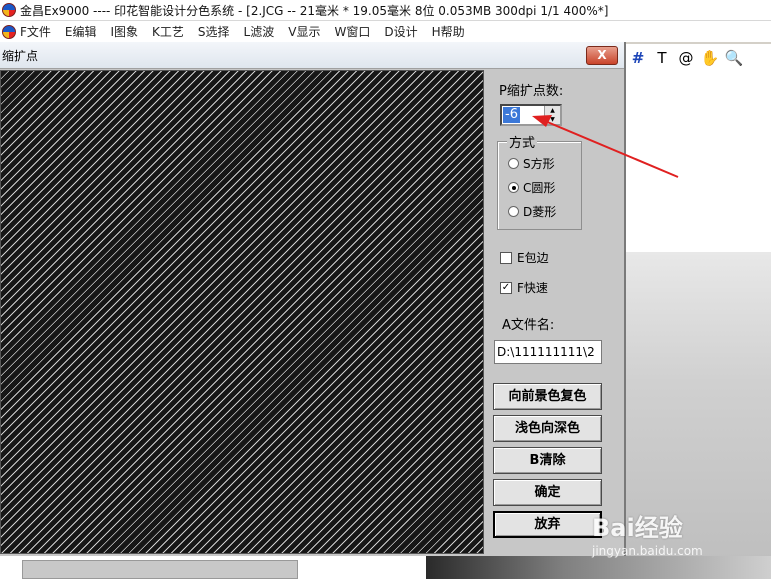 This screenshot has height=579, width=771. What do you see at coordinates (605, 146) in the screenshot?
I see `annotation-arrow` at bounding box center [605, 146].